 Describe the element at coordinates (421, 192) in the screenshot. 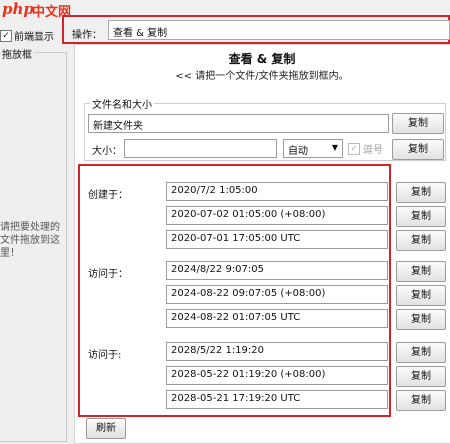

I see `copy-created-local-button: 复制` at that location.